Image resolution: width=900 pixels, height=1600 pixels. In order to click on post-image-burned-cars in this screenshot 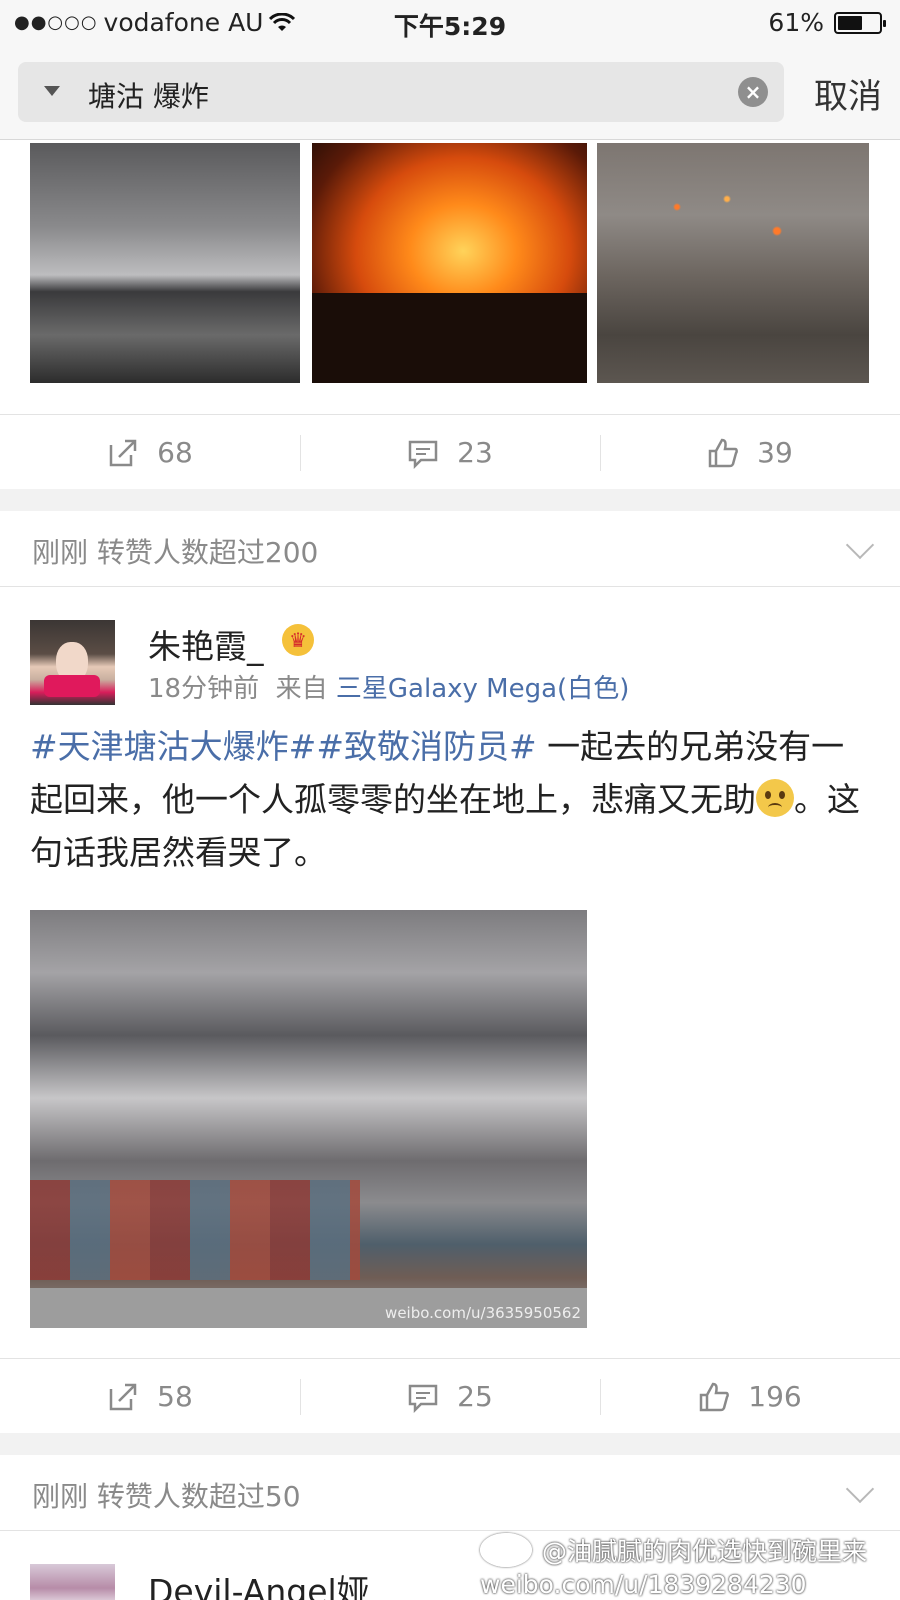, I will do `click(165, 263)`.